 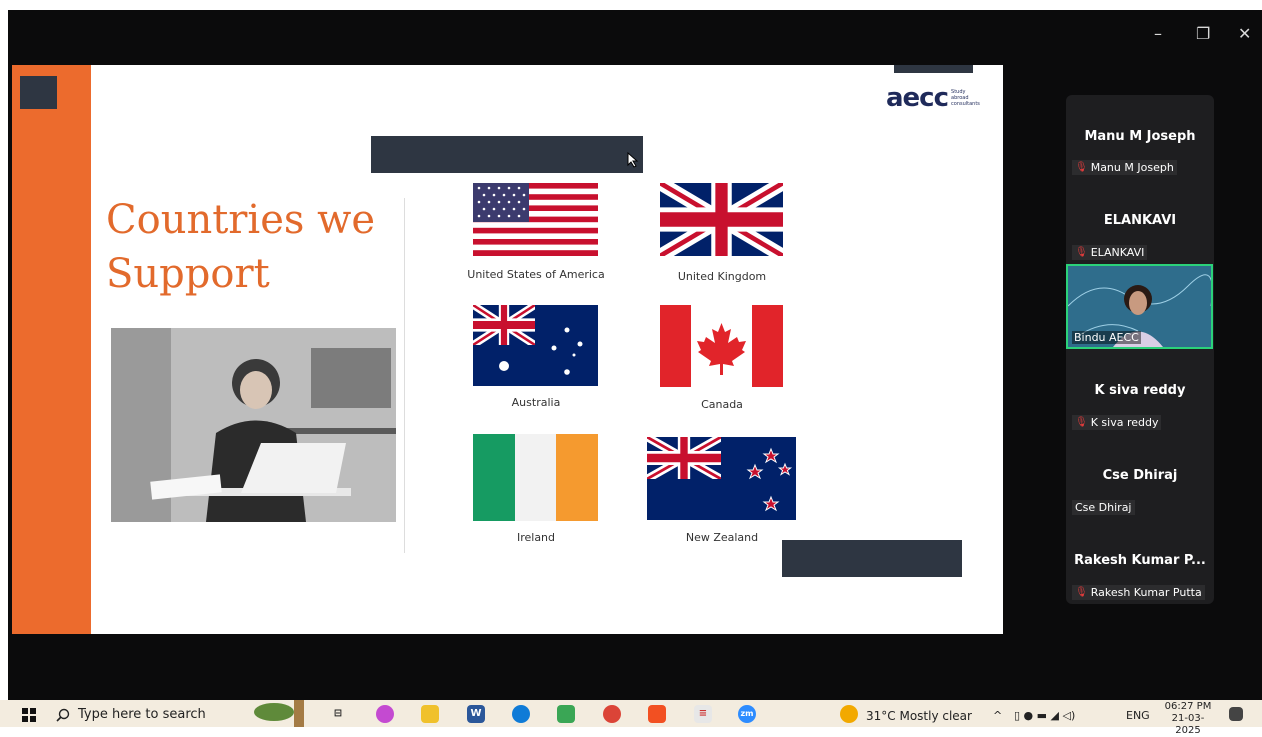 What do you see at coordinates (142, 714) in the screenshot?
I see `search-placeholder: Type here to search` at bounding box center [142, 714].